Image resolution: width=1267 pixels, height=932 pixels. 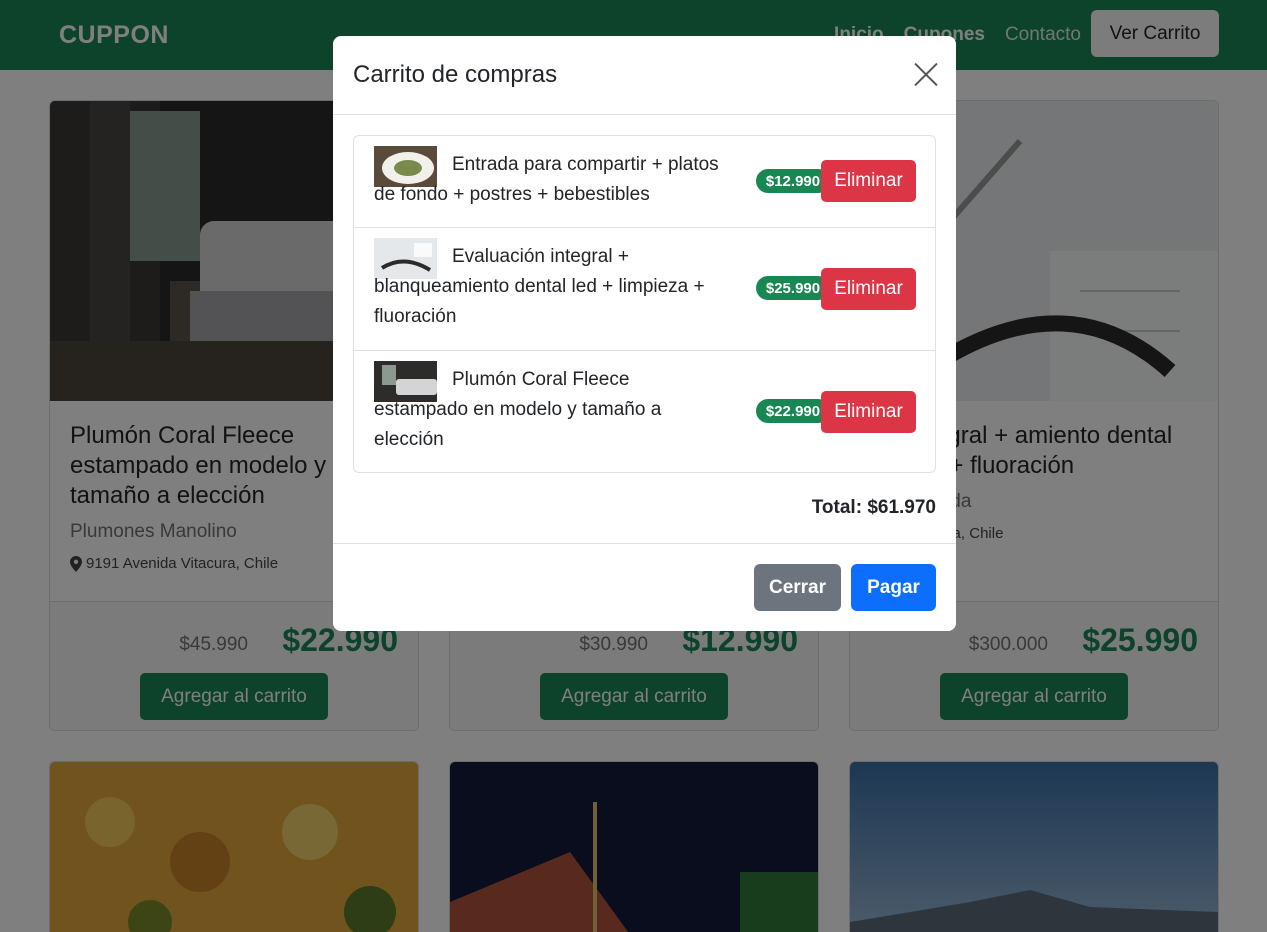 I want to click on cart-total: Total: $61.970, so click(x=873, y=507).